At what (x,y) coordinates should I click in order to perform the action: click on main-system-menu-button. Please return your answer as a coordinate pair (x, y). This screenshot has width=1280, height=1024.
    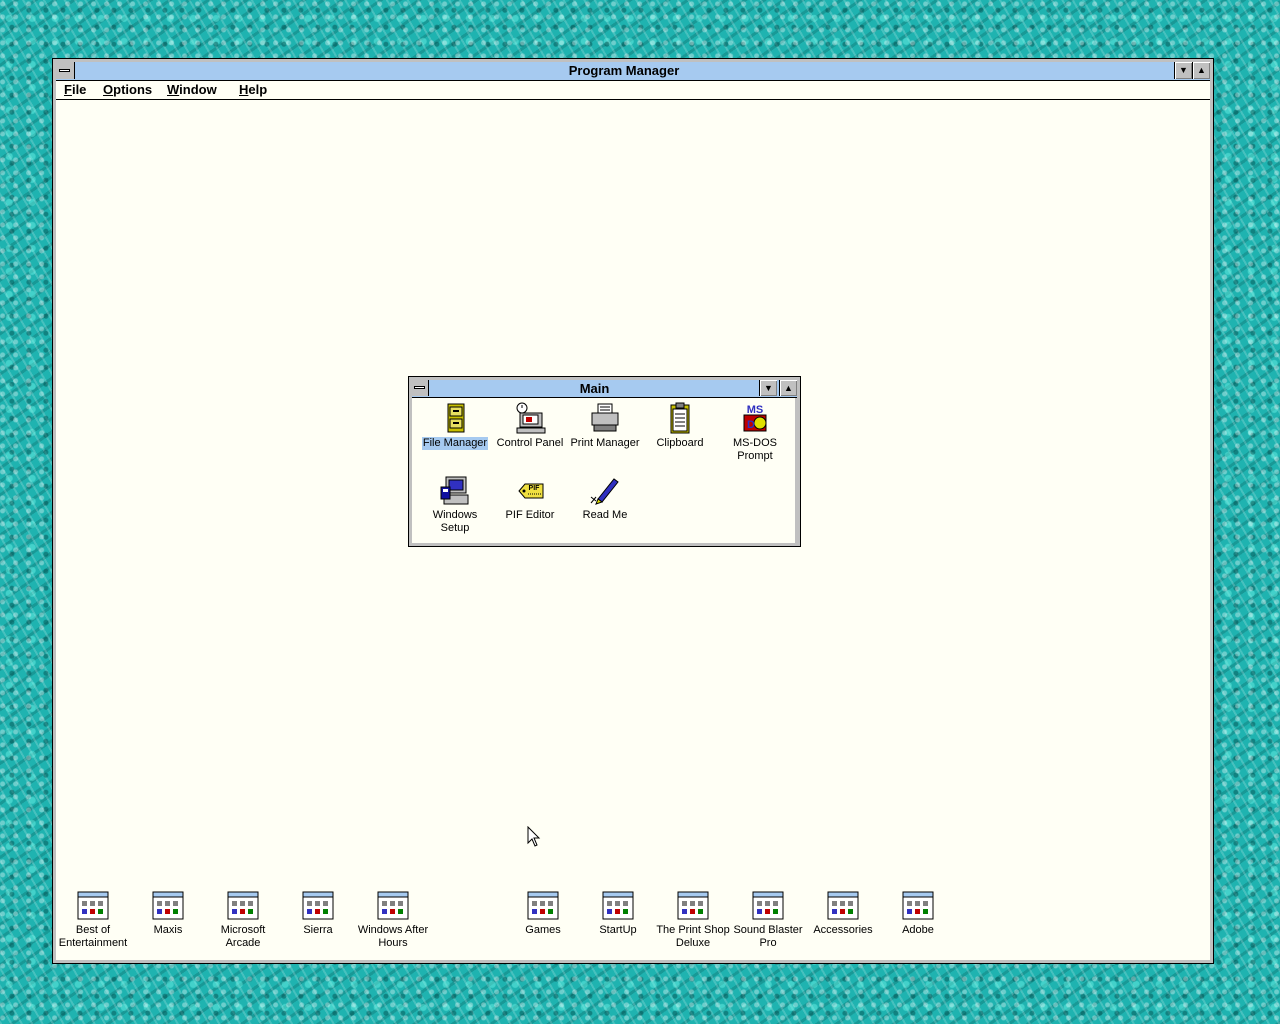
    Looking at the image, I should click on (420, 388).